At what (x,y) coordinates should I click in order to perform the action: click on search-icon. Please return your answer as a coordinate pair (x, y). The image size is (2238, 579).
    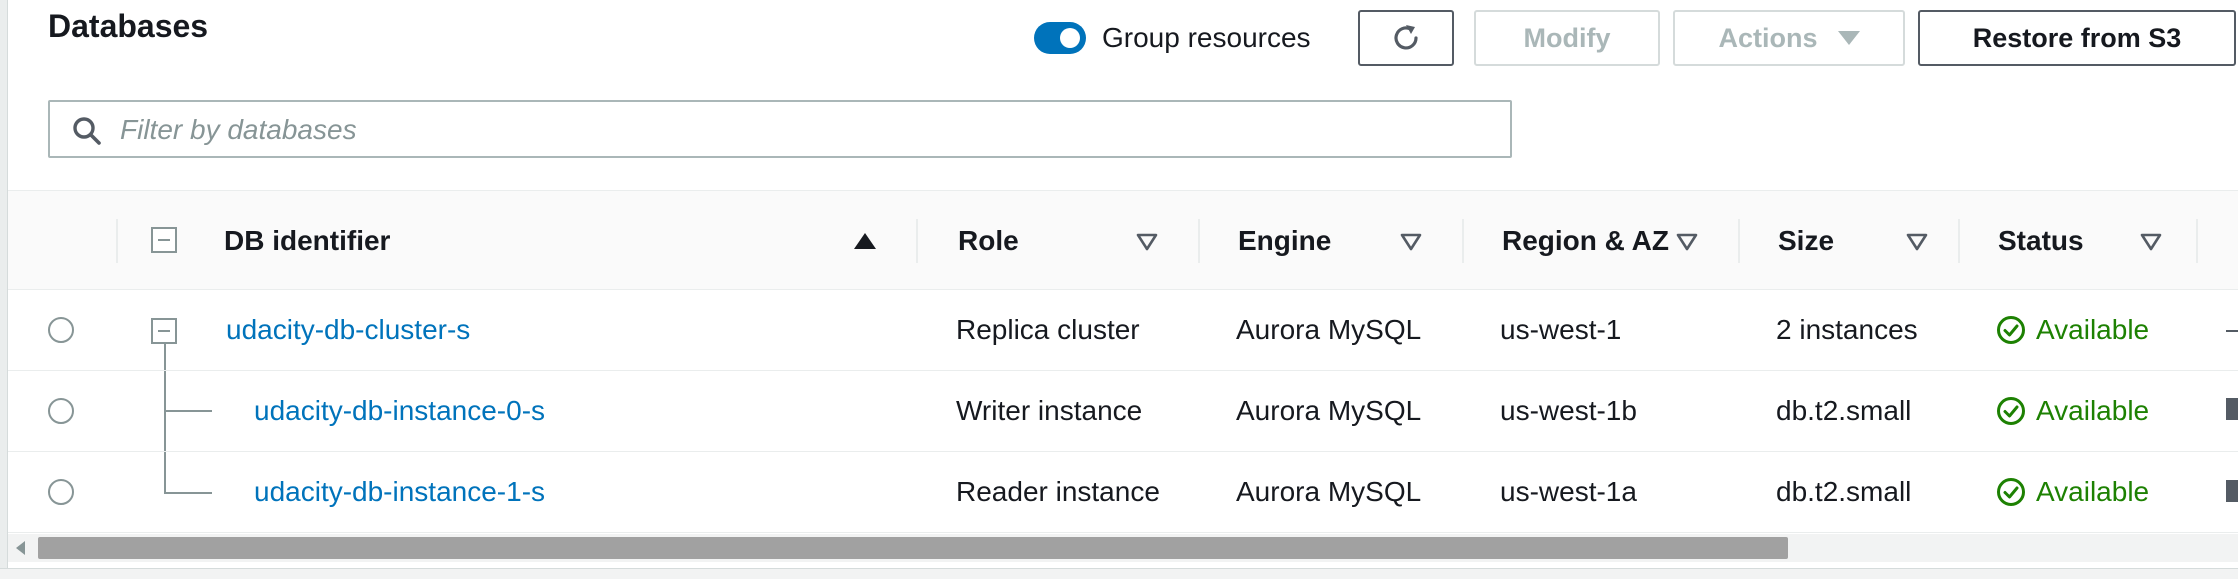
    Looking at the image, I should click on (87, 131).